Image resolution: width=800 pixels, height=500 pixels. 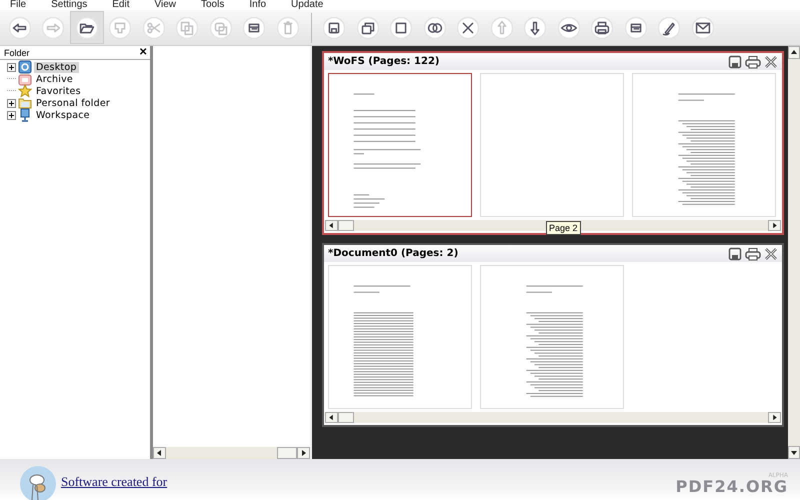 What do you see at coordinates (435, 27) in the screenshot?
I see `join-icon` at bounding box center [435, 27].